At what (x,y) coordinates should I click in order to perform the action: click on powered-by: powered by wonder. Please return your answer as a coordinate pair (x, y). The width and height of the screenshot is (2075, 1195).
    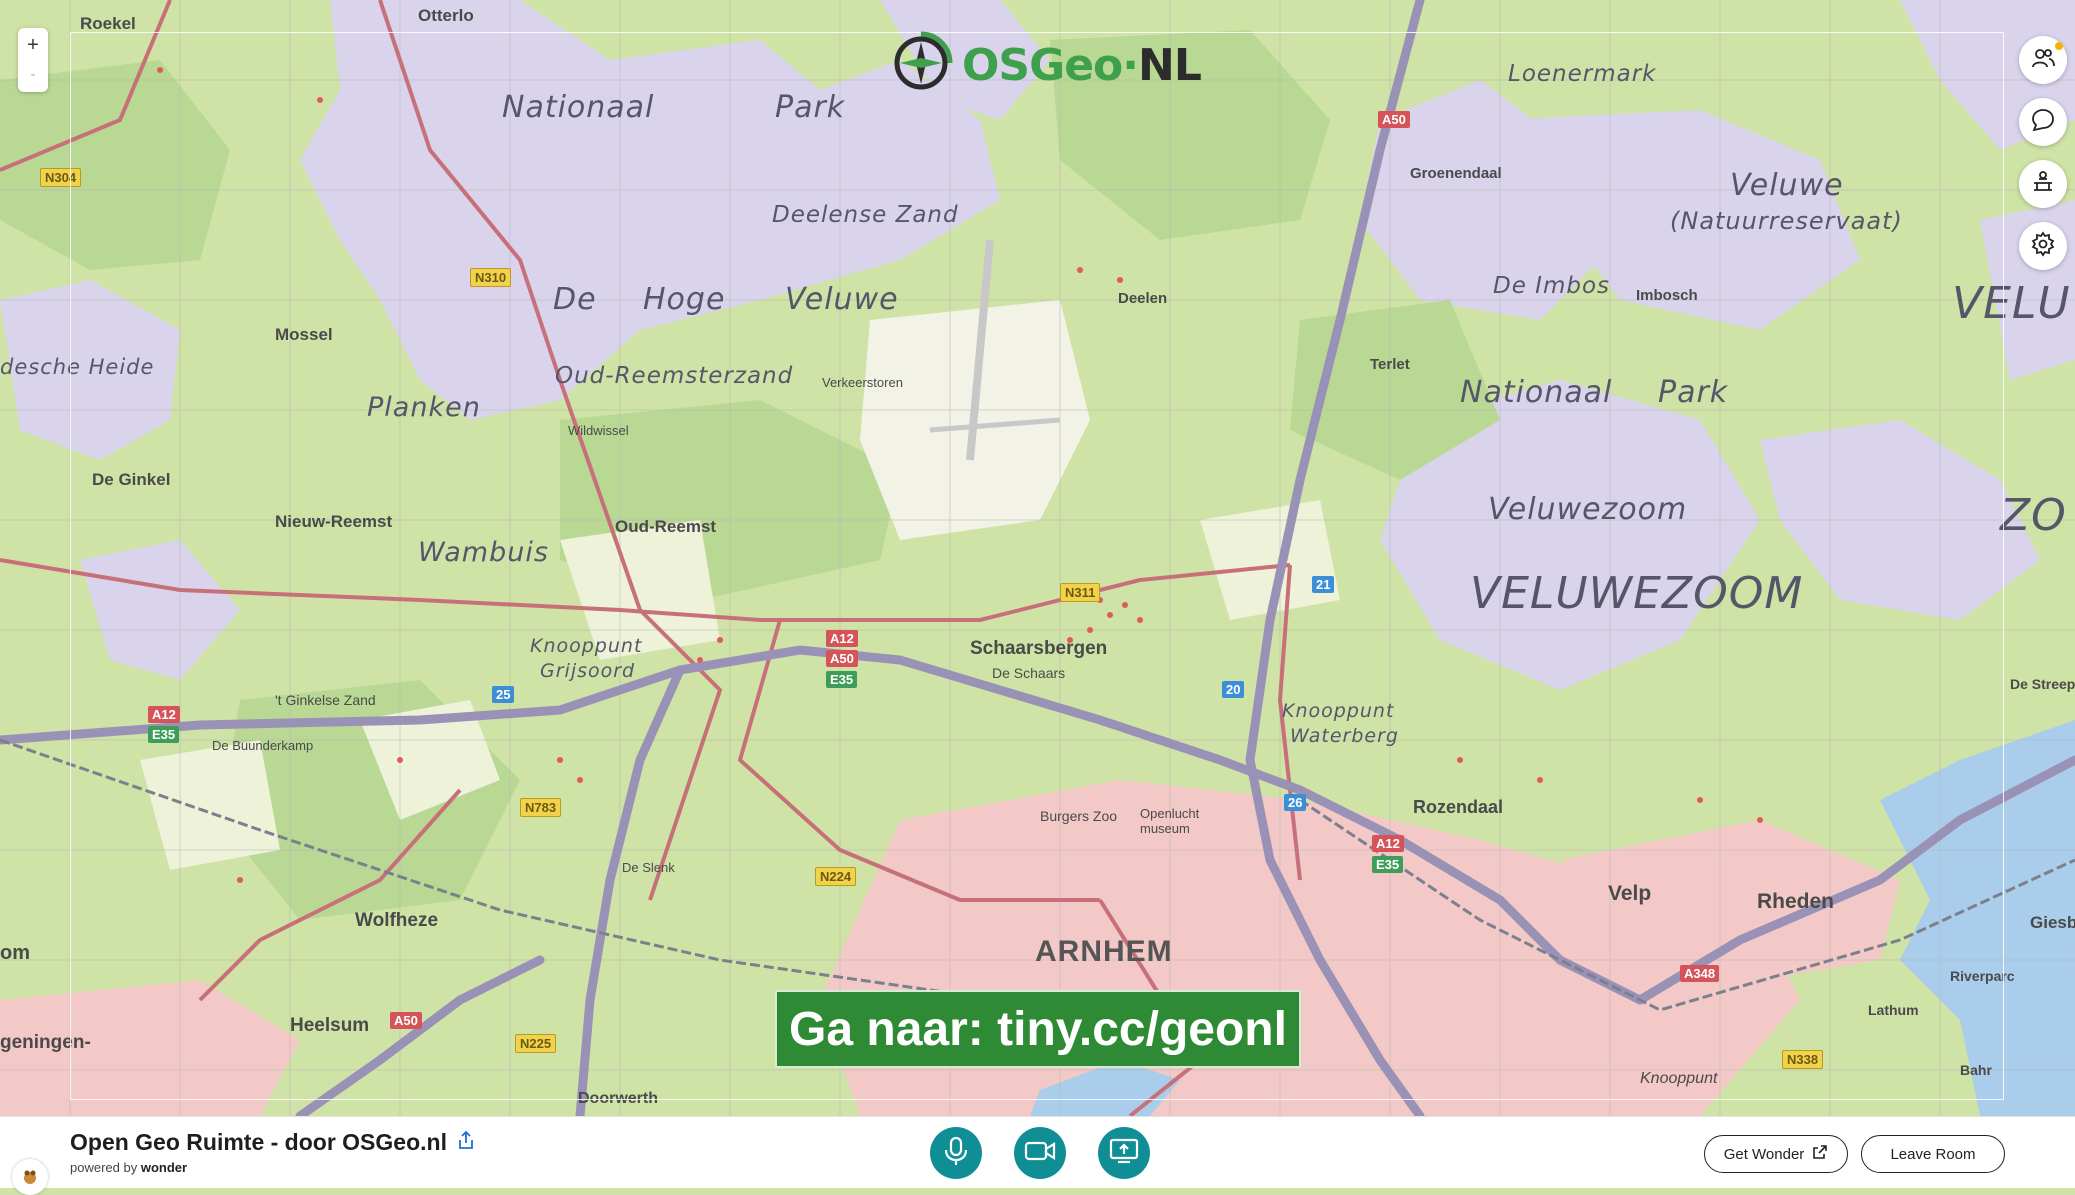
    Looking at the image, I should click on (128, 1167).